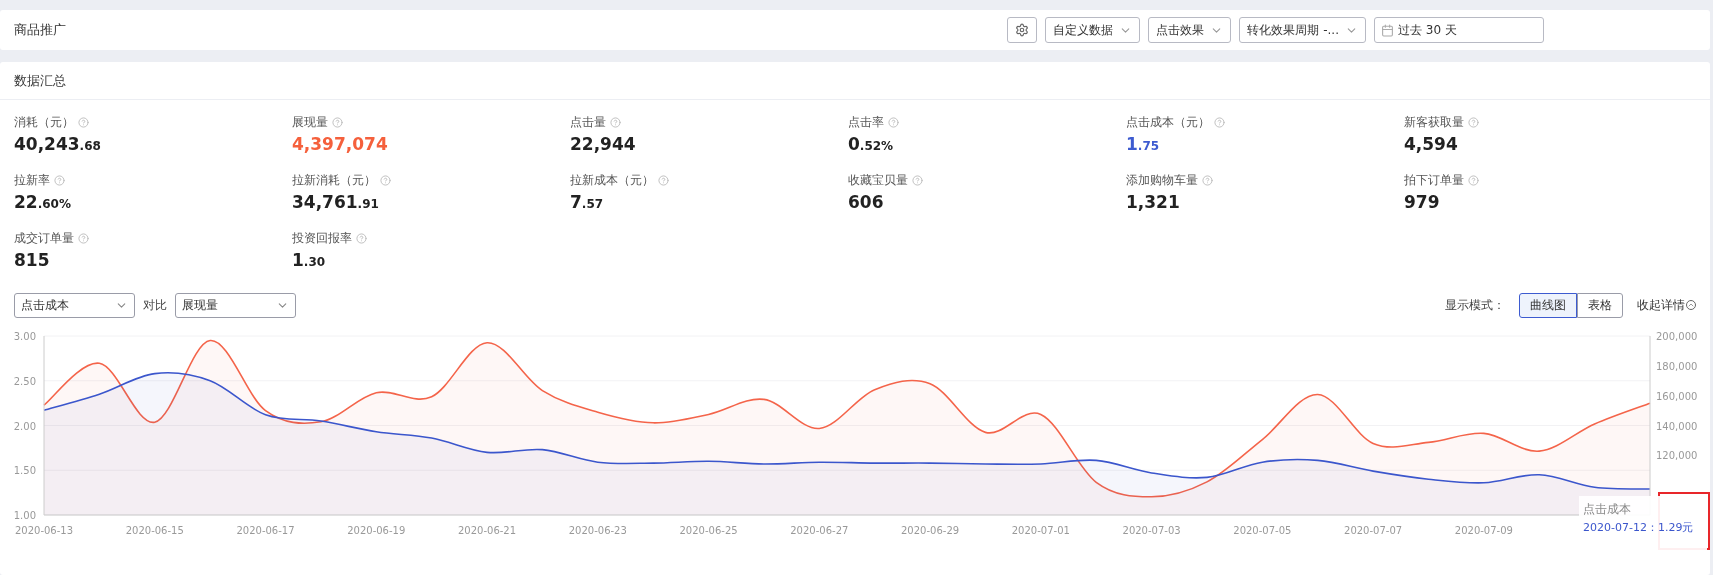 The width and height of the screenshot is (1713, 575). What do you see at coordinates (588, 122) in the screenshot?
I see `metric-label: 点击量` at bounding box center [588, 122].